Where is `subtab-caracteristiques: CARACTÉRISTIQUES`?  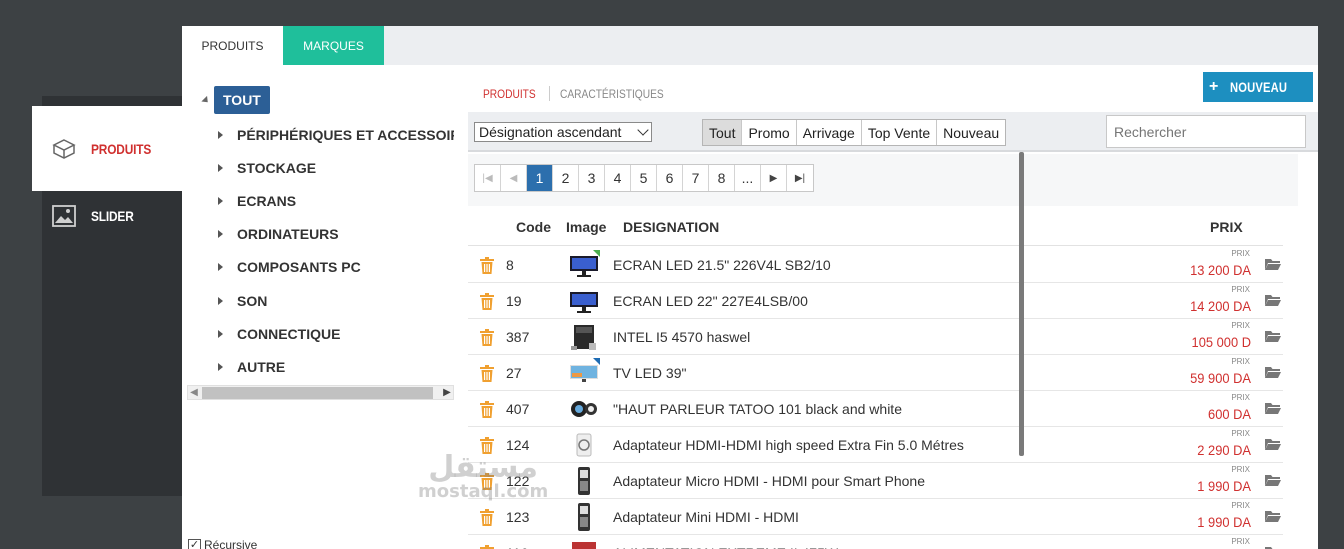
subtab-caracteristiques: CARACTÉRISTIQUES is located at coordinates (612, 94).